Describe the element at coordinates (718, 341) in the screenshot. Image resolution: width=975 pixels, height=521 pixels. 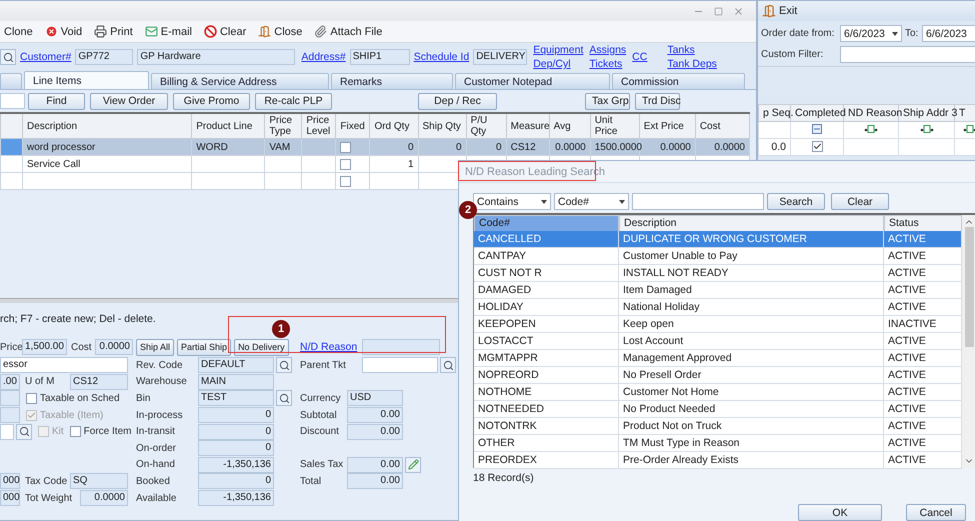
I see `table-row: LOSTACCT Lost Account ACTIVE` at that location.